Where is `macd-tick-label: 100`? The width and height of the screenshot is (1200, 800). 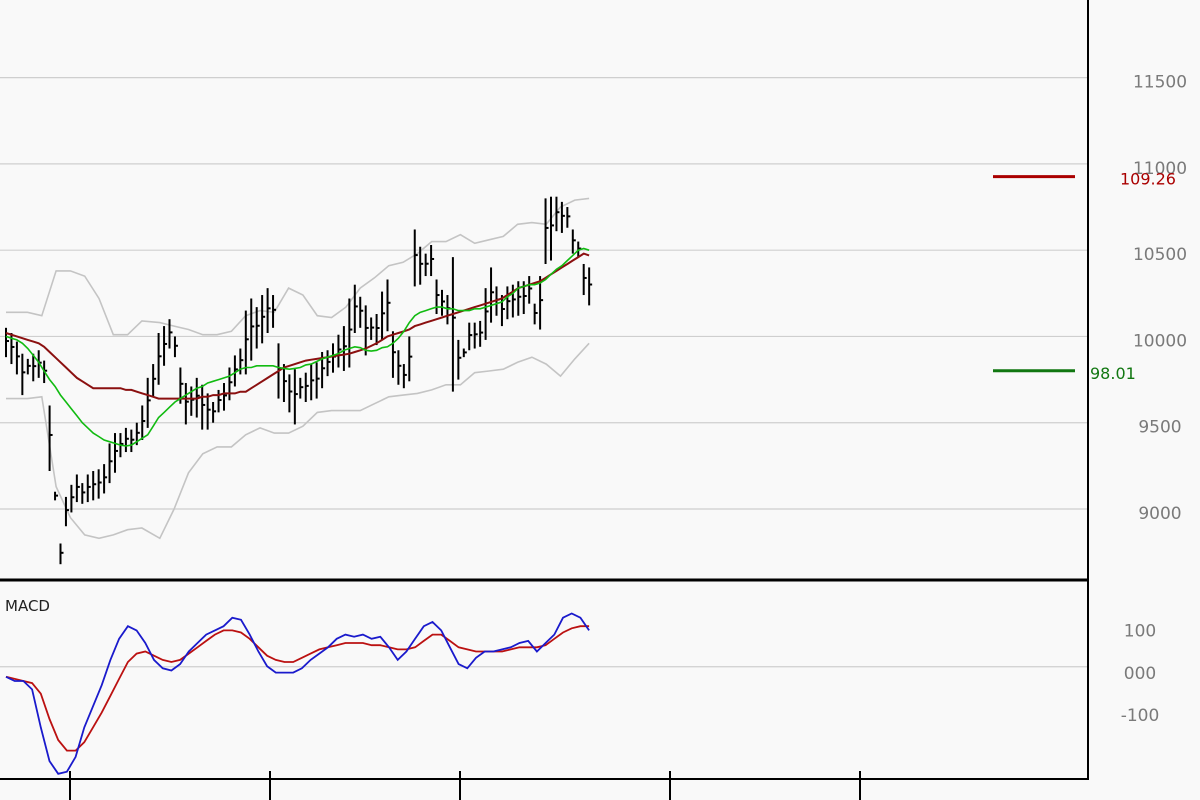
macd-tick-label: 100 is located at coordinates (1140, 632).